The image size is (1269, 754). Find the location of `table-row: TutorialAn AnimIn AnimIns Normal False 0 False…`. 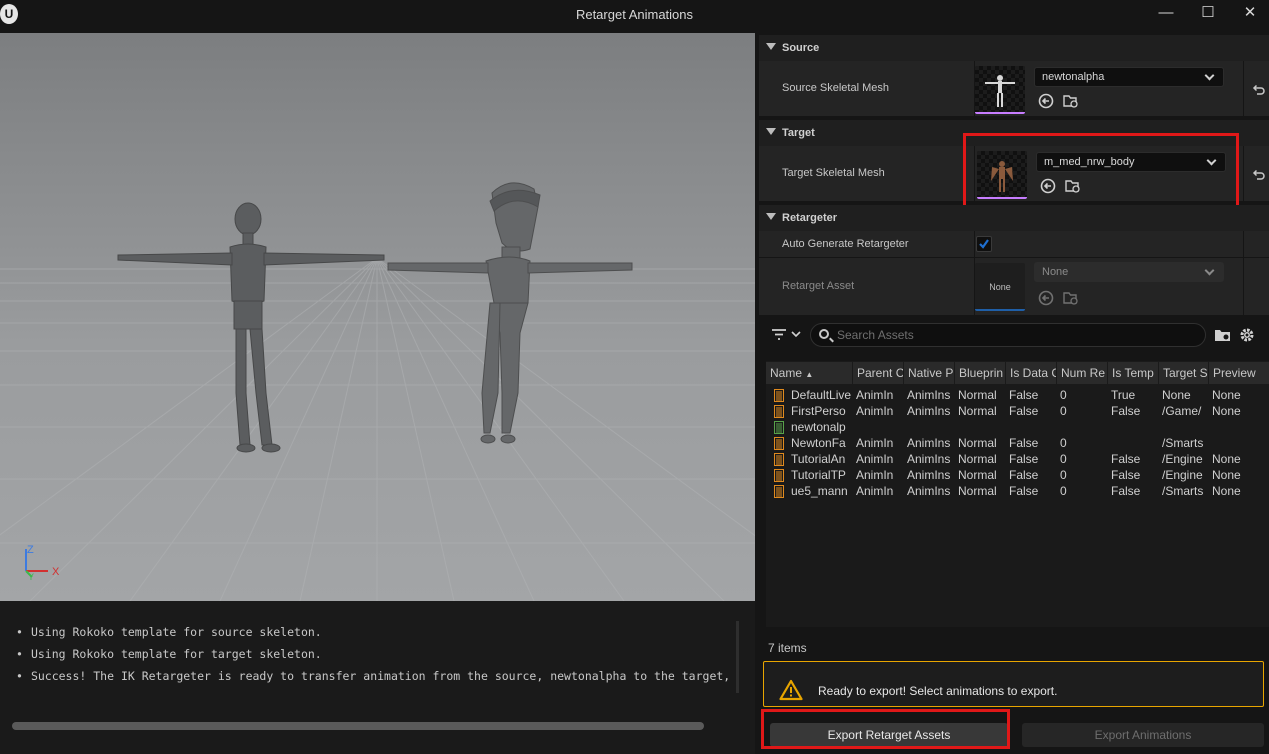

table-row: TutorialAn AnimIn AnimIns Normal False 0 False… is located at coordinates (1017, 459).